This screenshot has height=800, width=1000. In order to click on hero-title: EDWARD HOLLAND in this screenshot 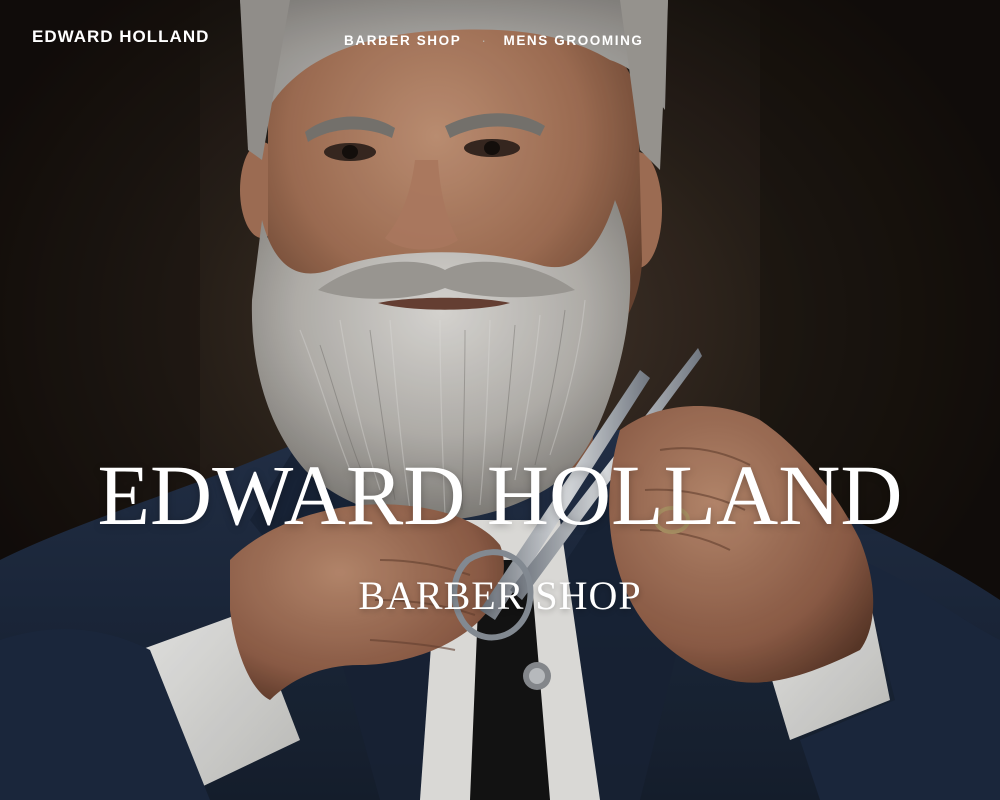, I will do `click(500, 495)`.